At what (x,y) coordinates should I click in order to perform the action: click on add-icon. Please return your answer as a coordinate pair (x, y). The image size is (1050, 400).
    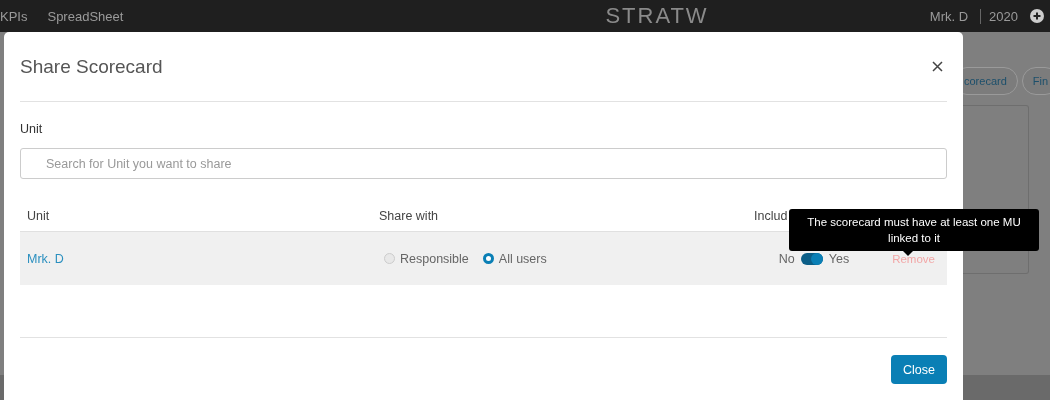
    Looking at the image, I should click on (1037, 16).